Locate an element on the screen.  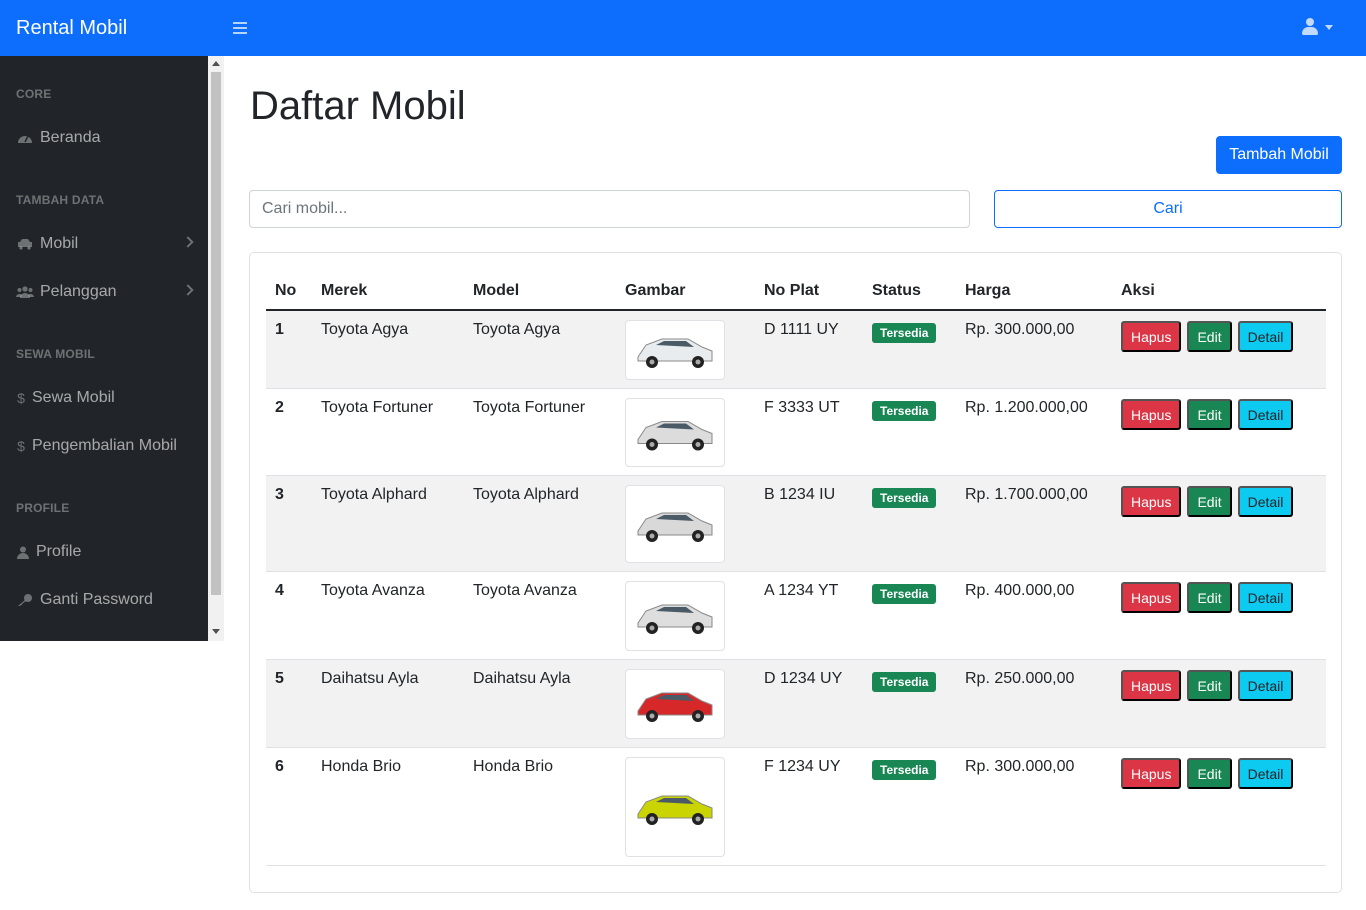
brand-logo: Rental Mobil is located at coordinates (71, 28).